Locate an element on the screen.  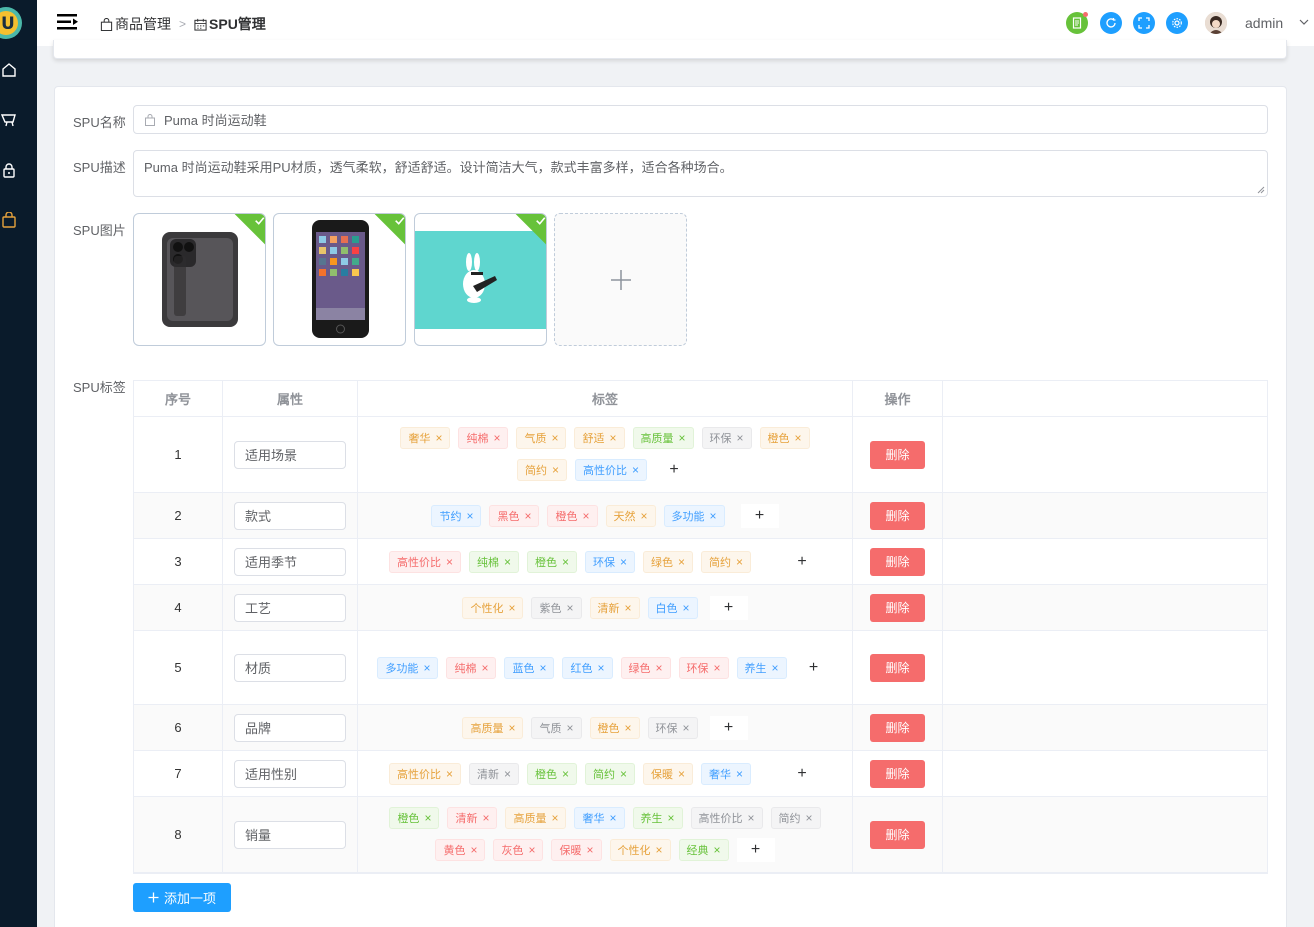
username: admin is located at coordinates (1264, 23).